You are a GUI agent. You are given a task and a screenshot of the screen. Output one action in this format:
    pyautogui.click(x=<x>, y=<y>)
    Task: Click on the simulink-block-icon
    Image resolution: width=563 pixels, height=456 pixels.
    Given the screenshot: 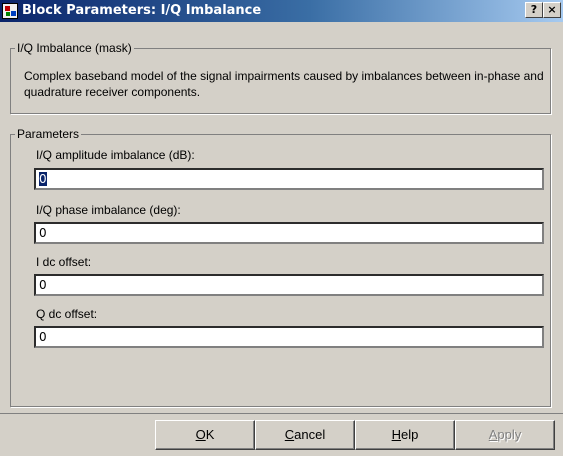 What is the action you would take?
    pyautogui.click(x=10, y=11)
    